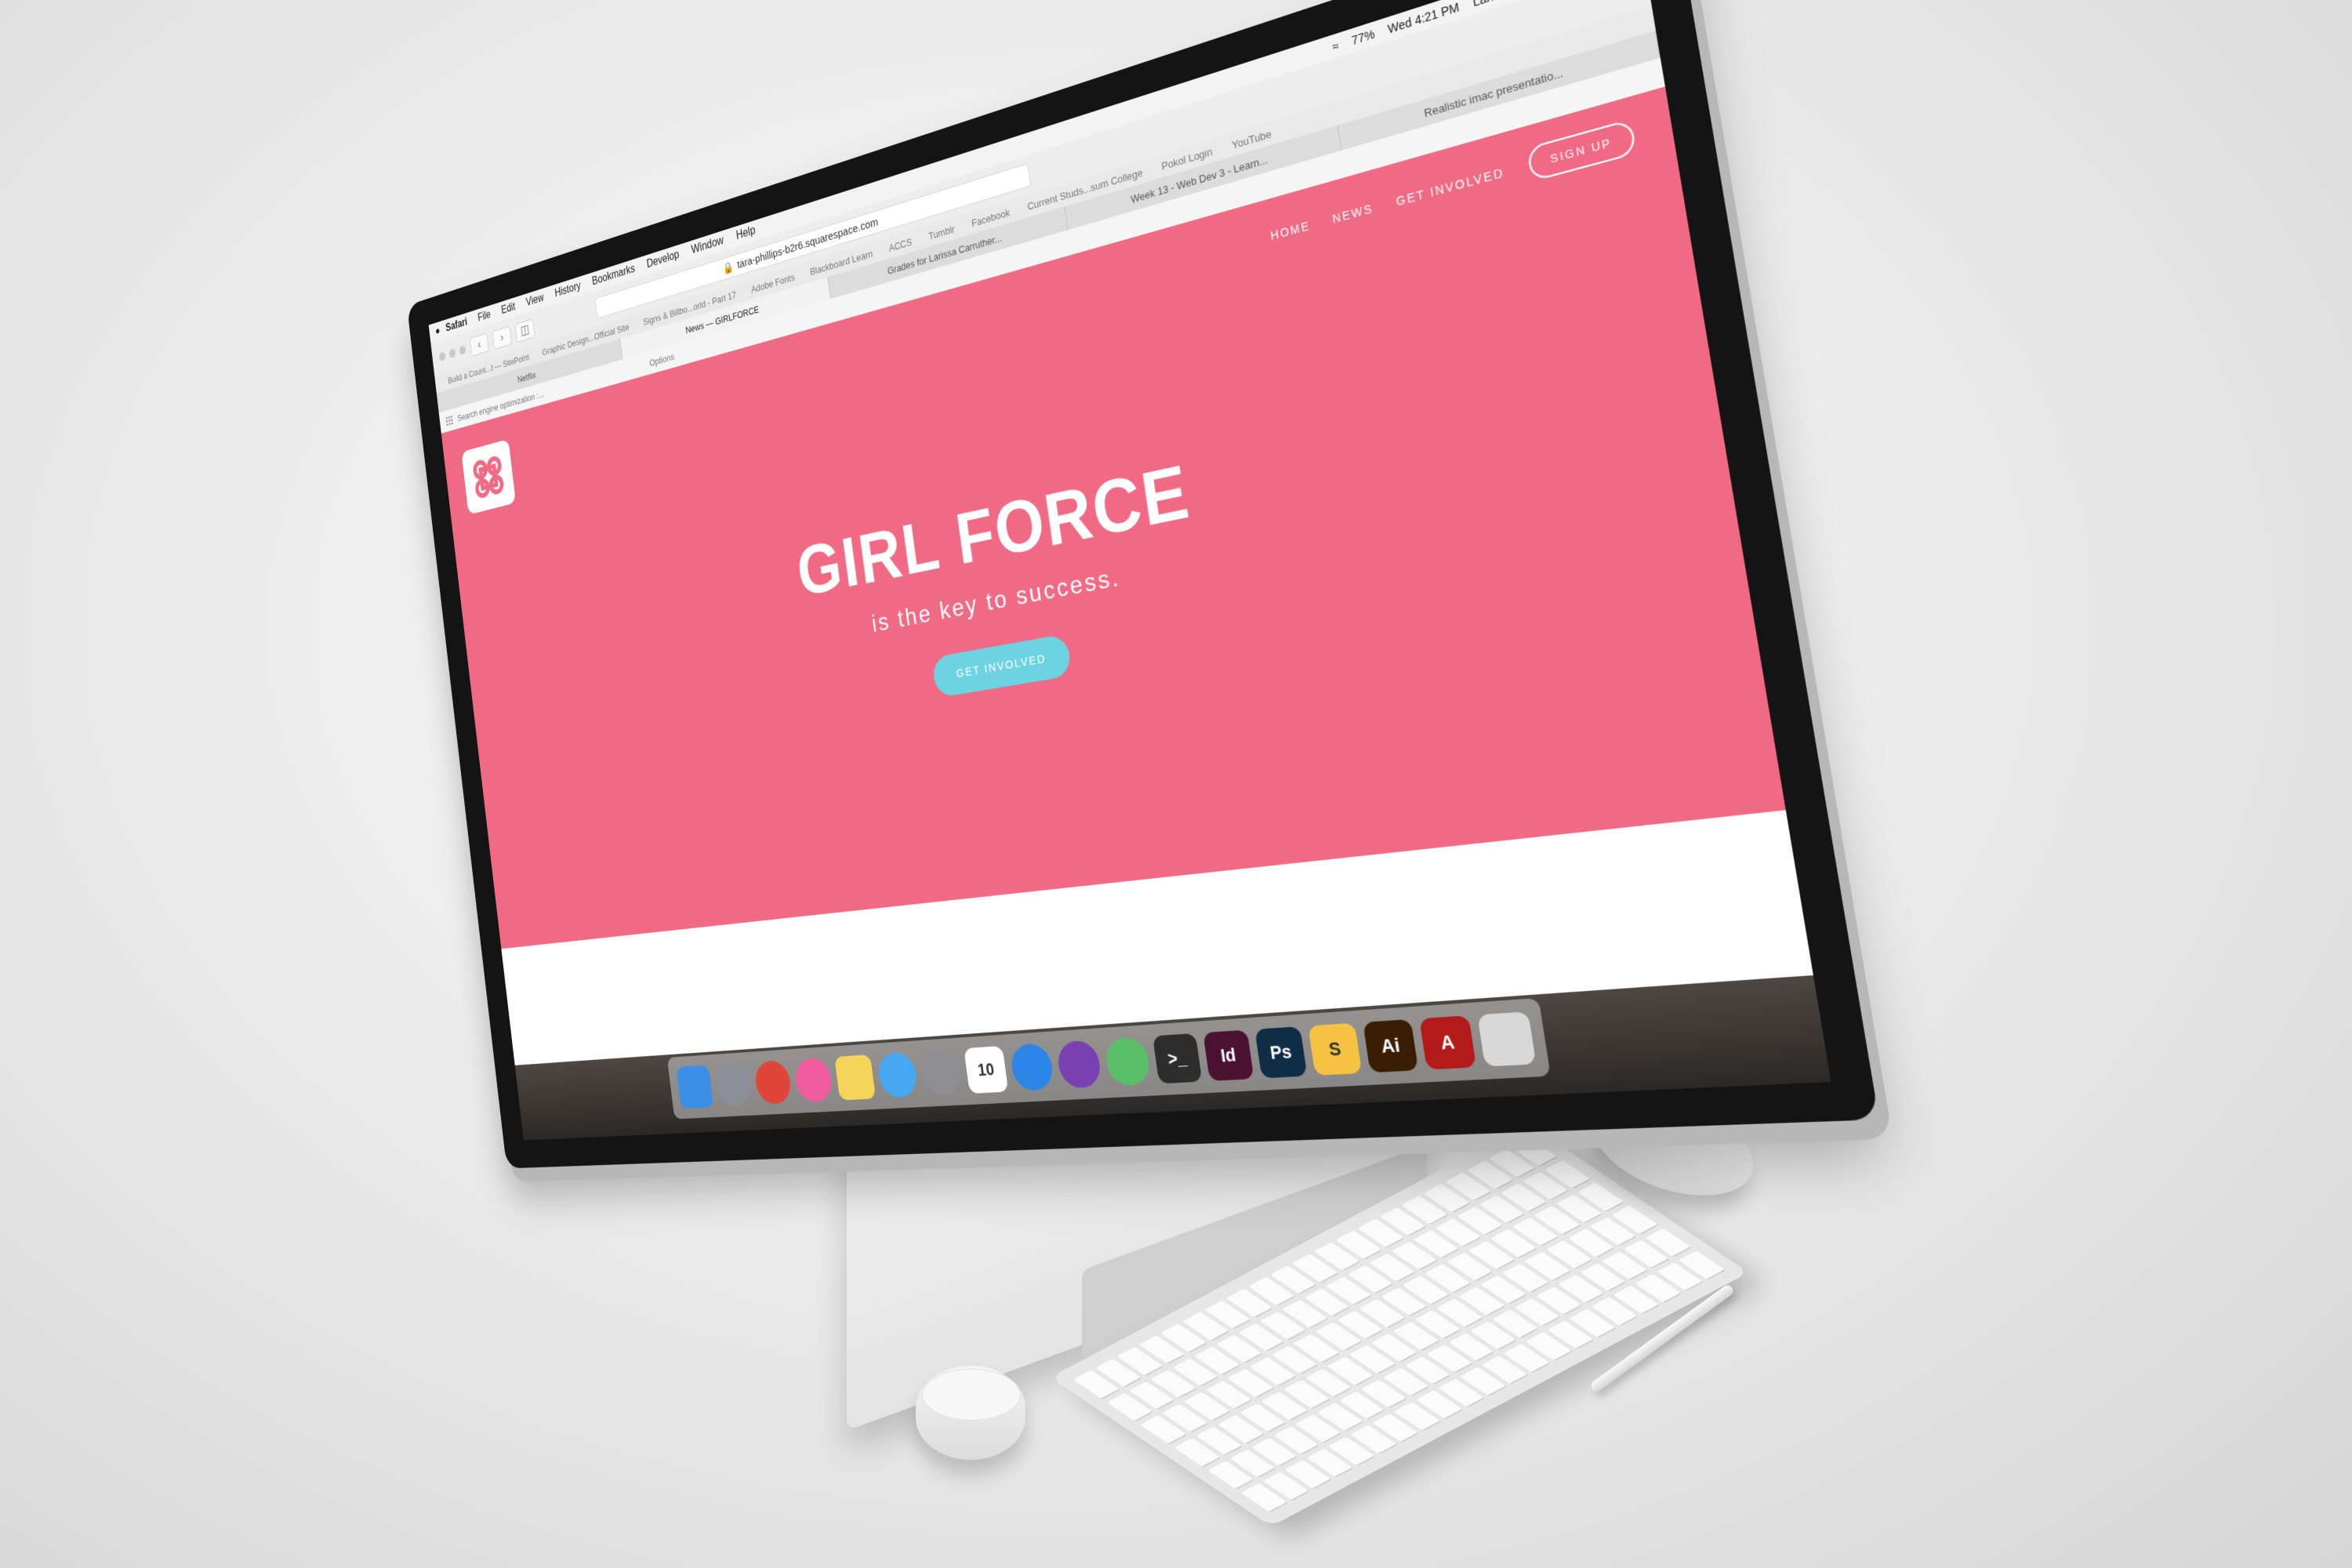 The height and width of the screenshot is (1568, 2352). What do you see at coordinates (695, 1087) in the screenshot?
I see `finder-dock-icon` at bounding box center [695, 1087].